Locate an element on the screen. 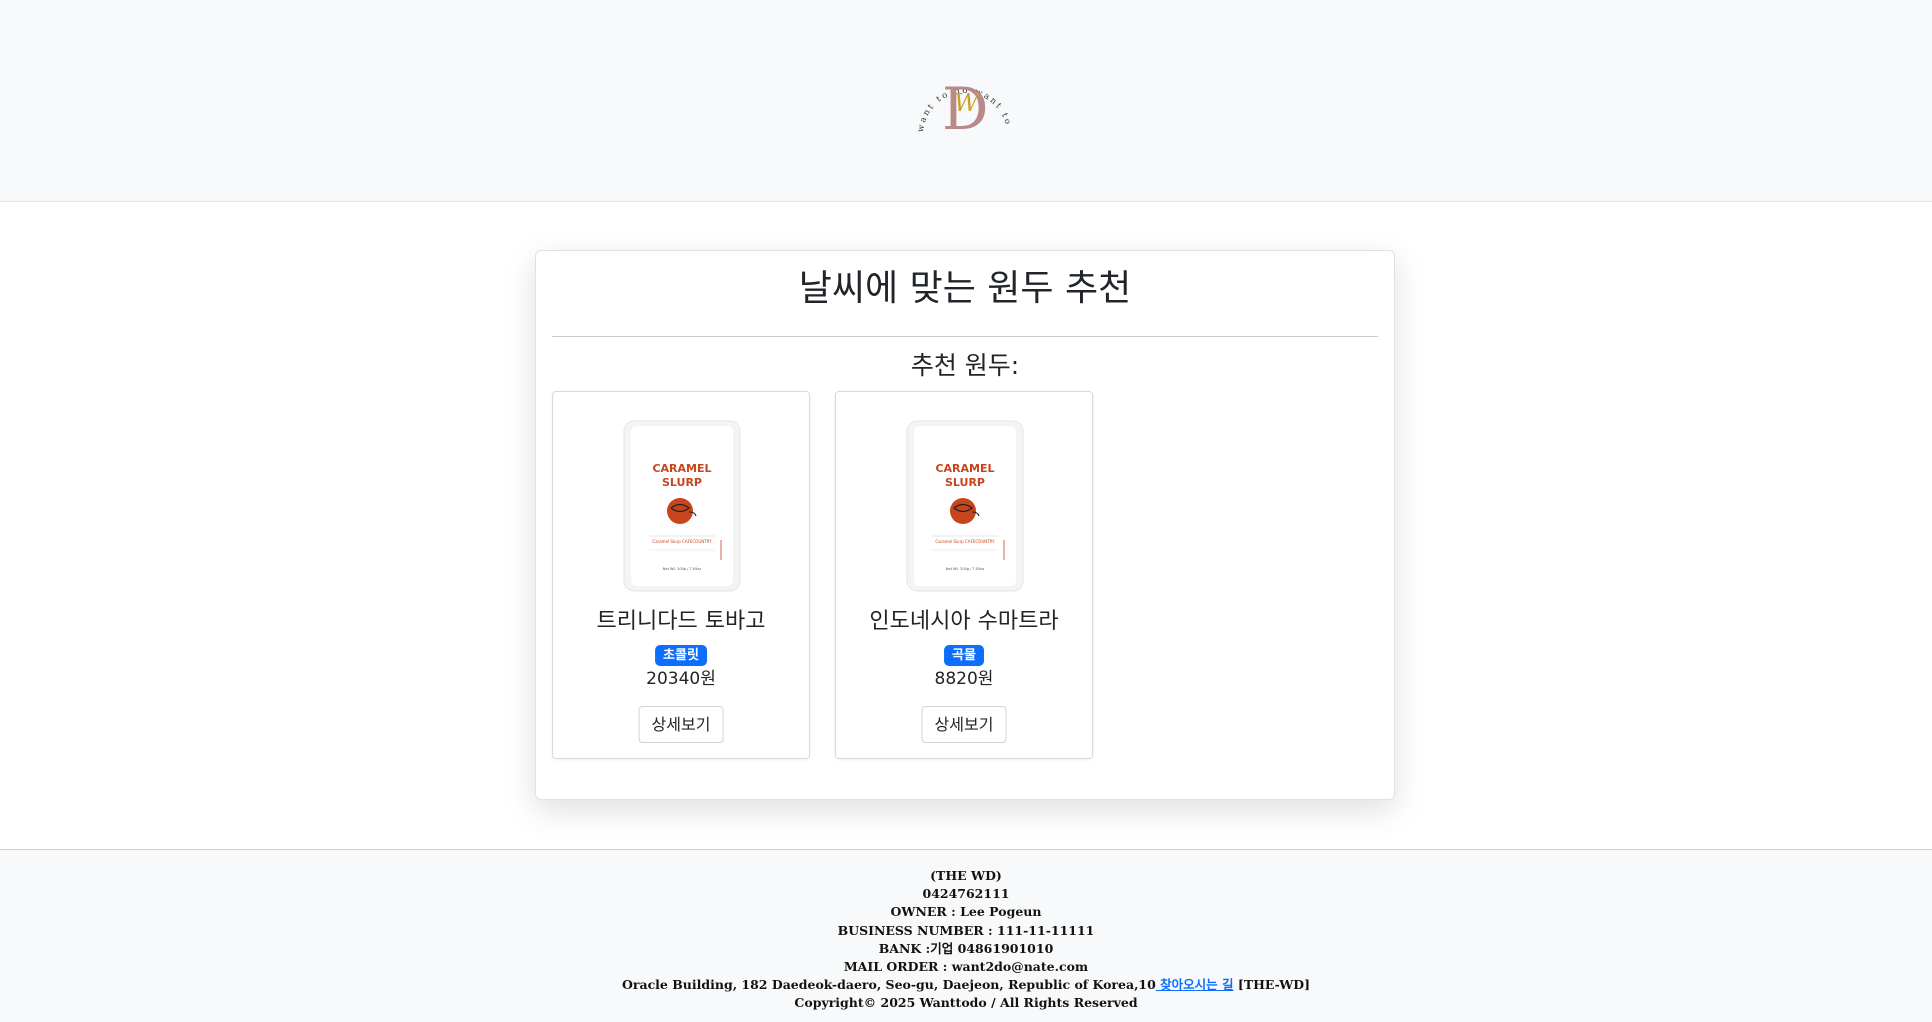 Image resolution: width=1932 pixels, height=1022 pixels. product-name: 트리니다드 토바고 is located at coordinates (681, 621).